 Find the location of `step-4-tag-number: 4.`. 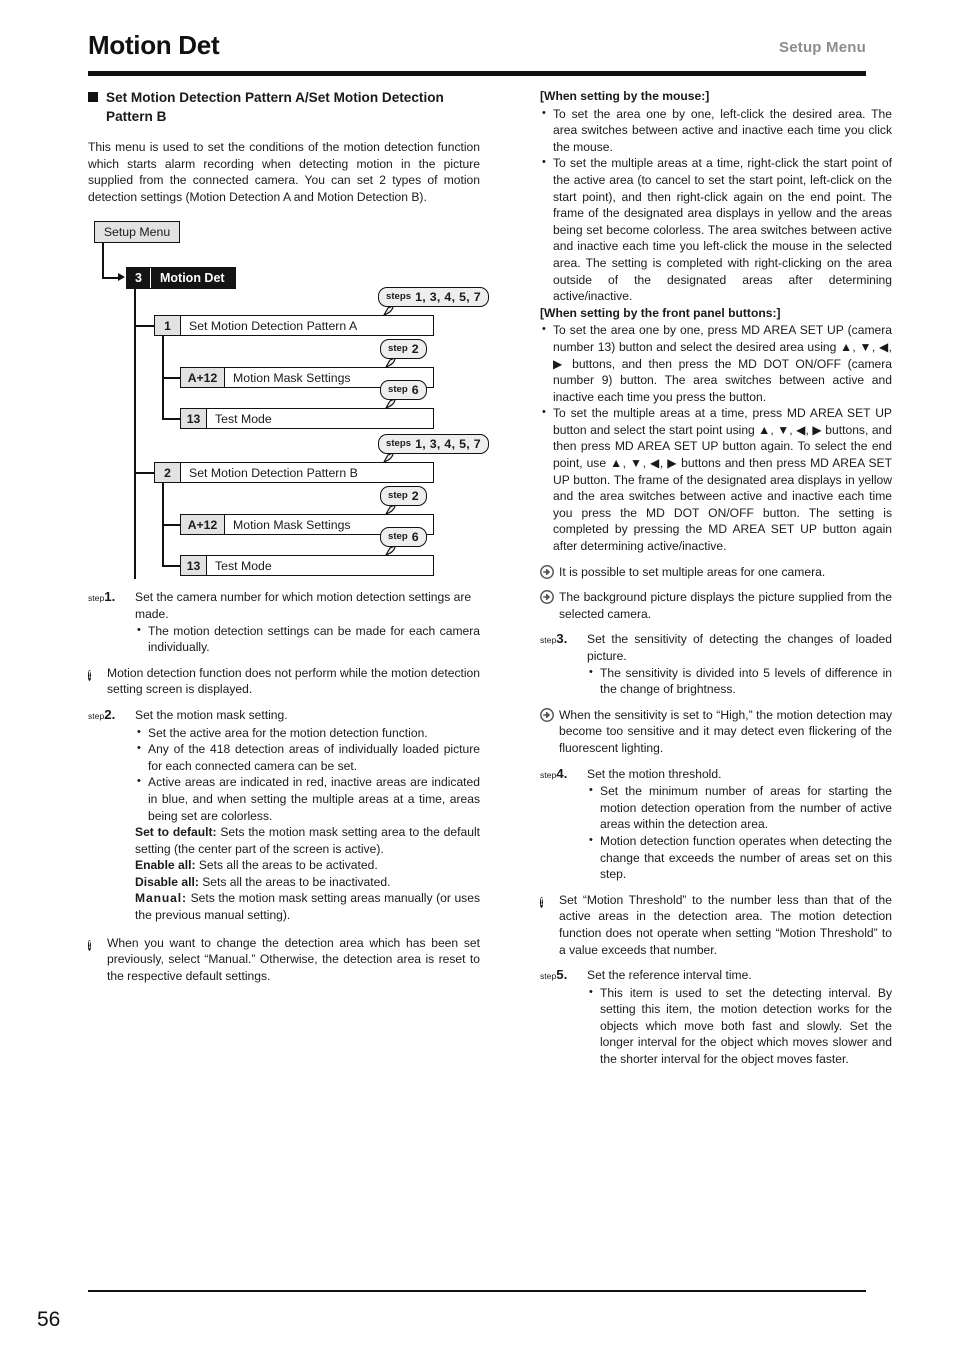

step-4-tag-number: 4. is located at coordinates (562, 773).